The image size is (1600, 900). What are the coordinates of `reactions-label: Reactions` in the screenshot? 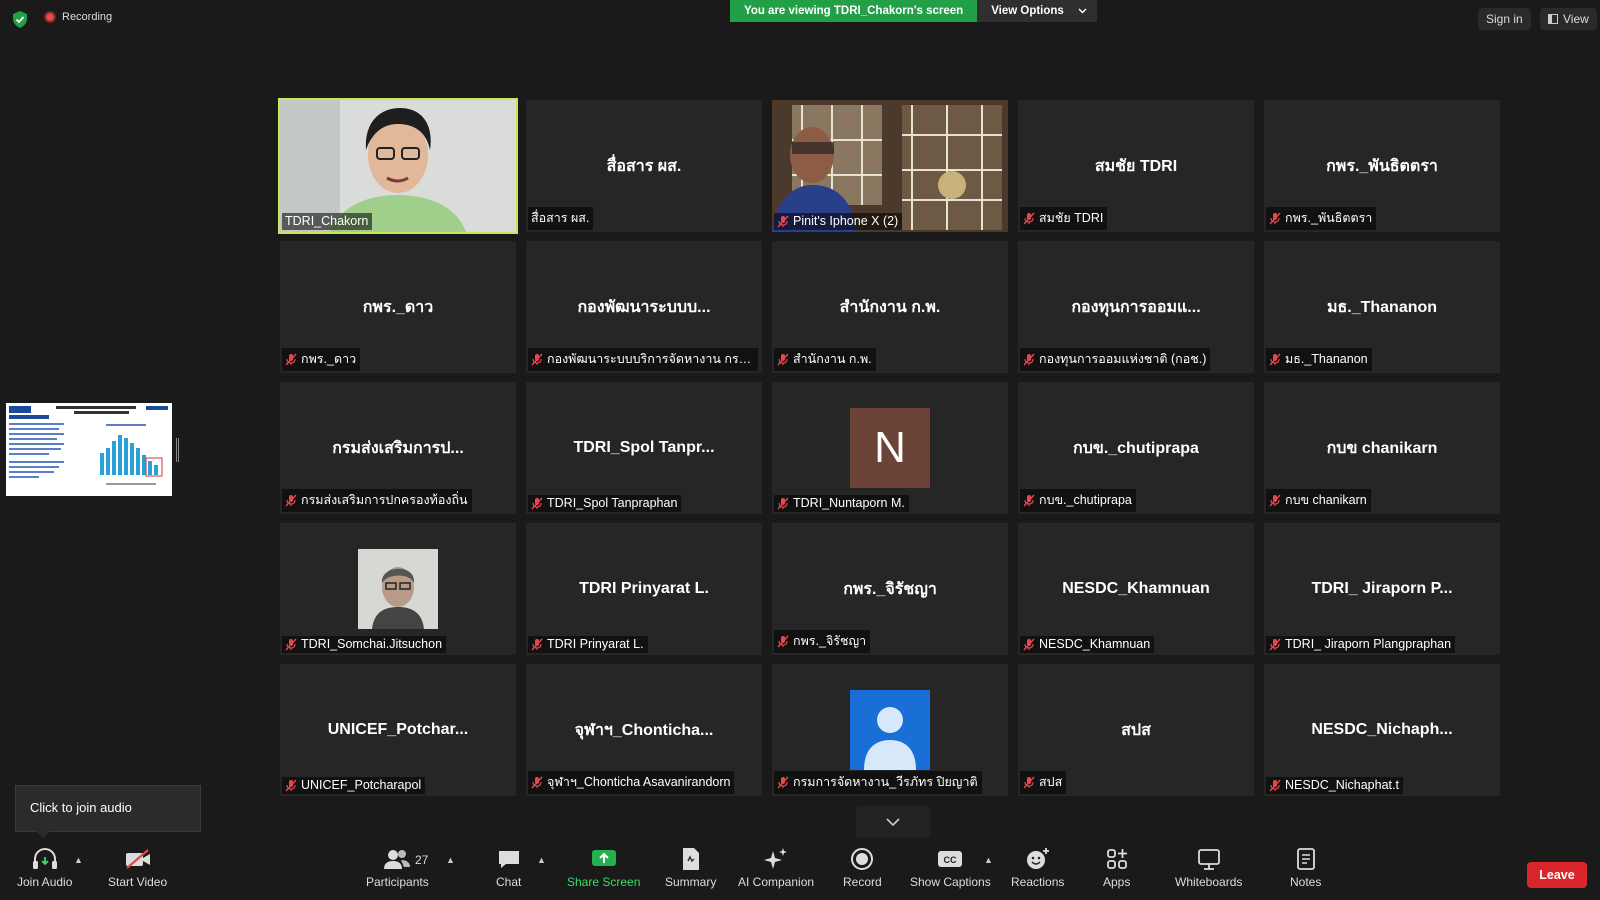 It's located at (1038, 882).